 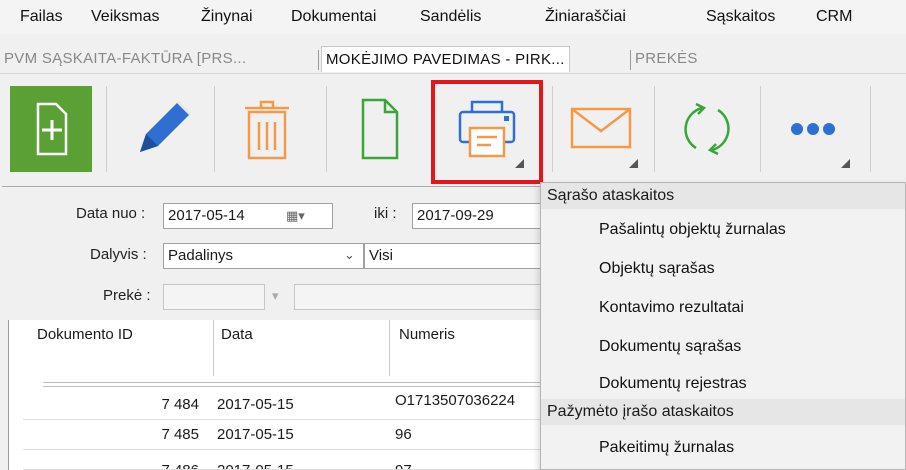 I want to click on new-button, so click(x=51, y=129).